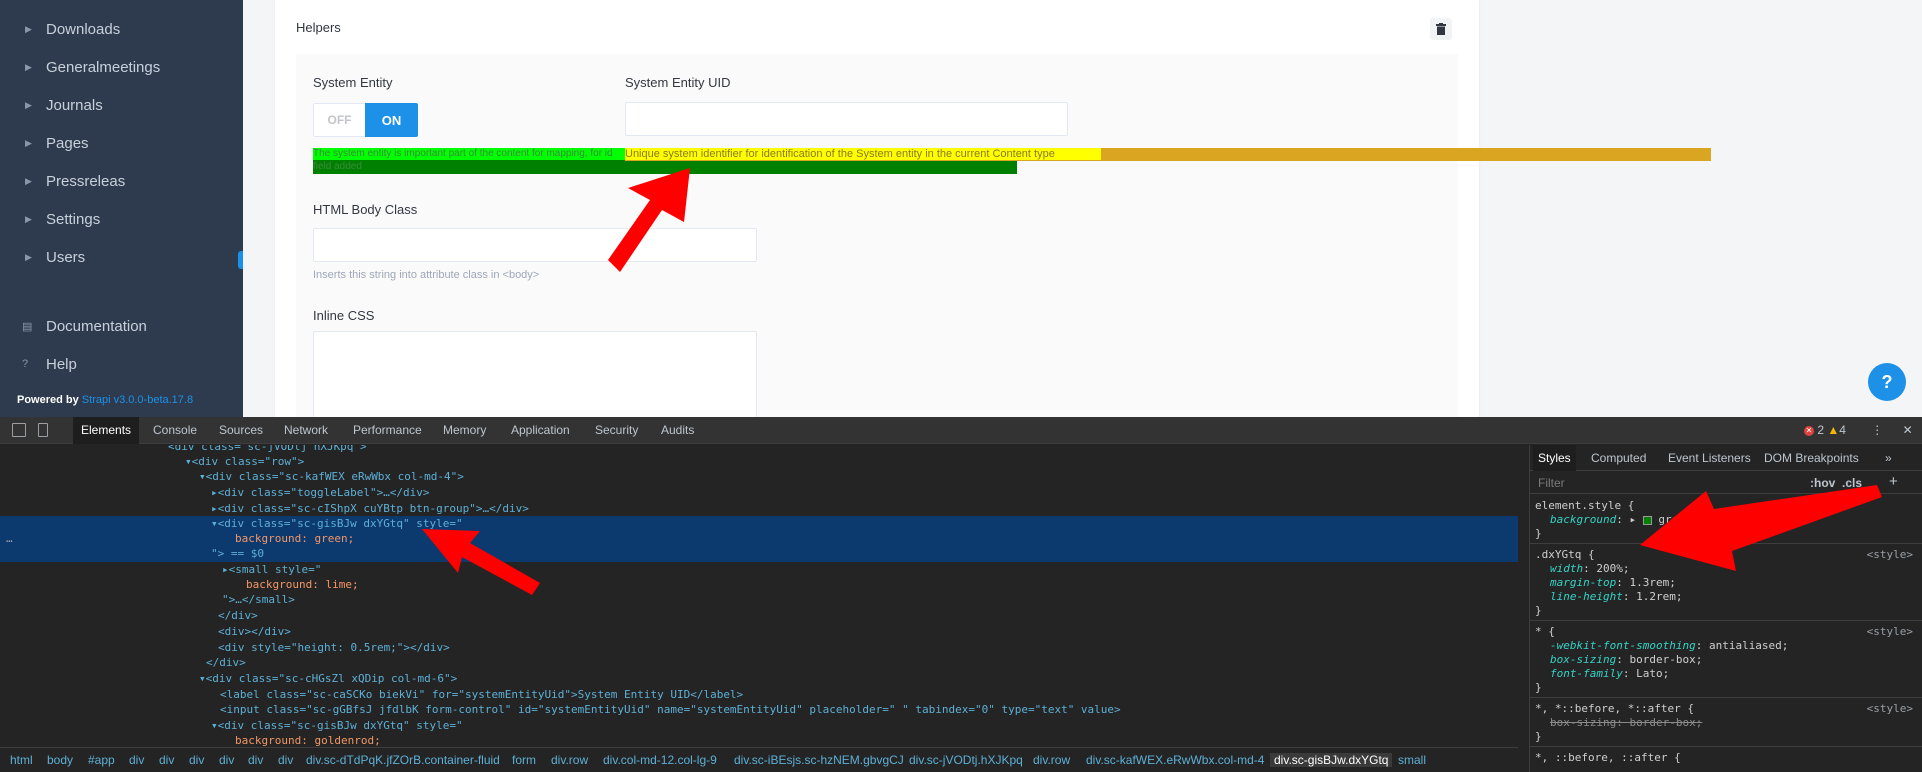  I want to click on sidebar-item-journals: ▶ Journals, so click(121, 106).